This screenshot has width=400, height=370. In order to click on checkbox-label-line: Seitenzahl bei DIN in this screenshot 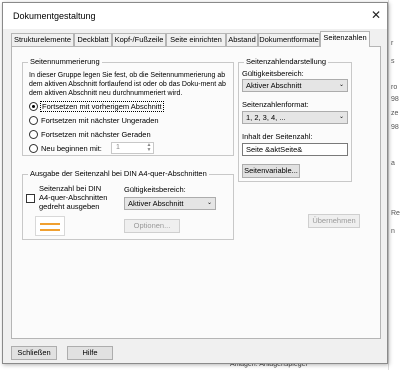, I will do `click(70, 188)`.